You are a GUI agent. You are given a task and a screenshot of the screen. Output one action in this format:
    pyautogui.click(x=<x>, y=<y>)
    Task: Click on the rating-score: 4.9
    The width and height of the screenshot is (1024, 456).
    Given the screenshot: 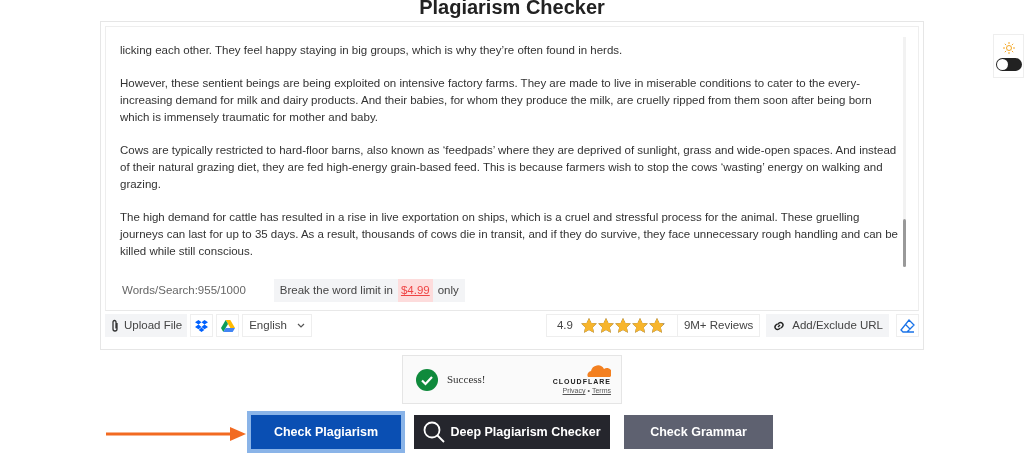 What is the action you would take?
    pyautogui.click(x=564, y=325)
    